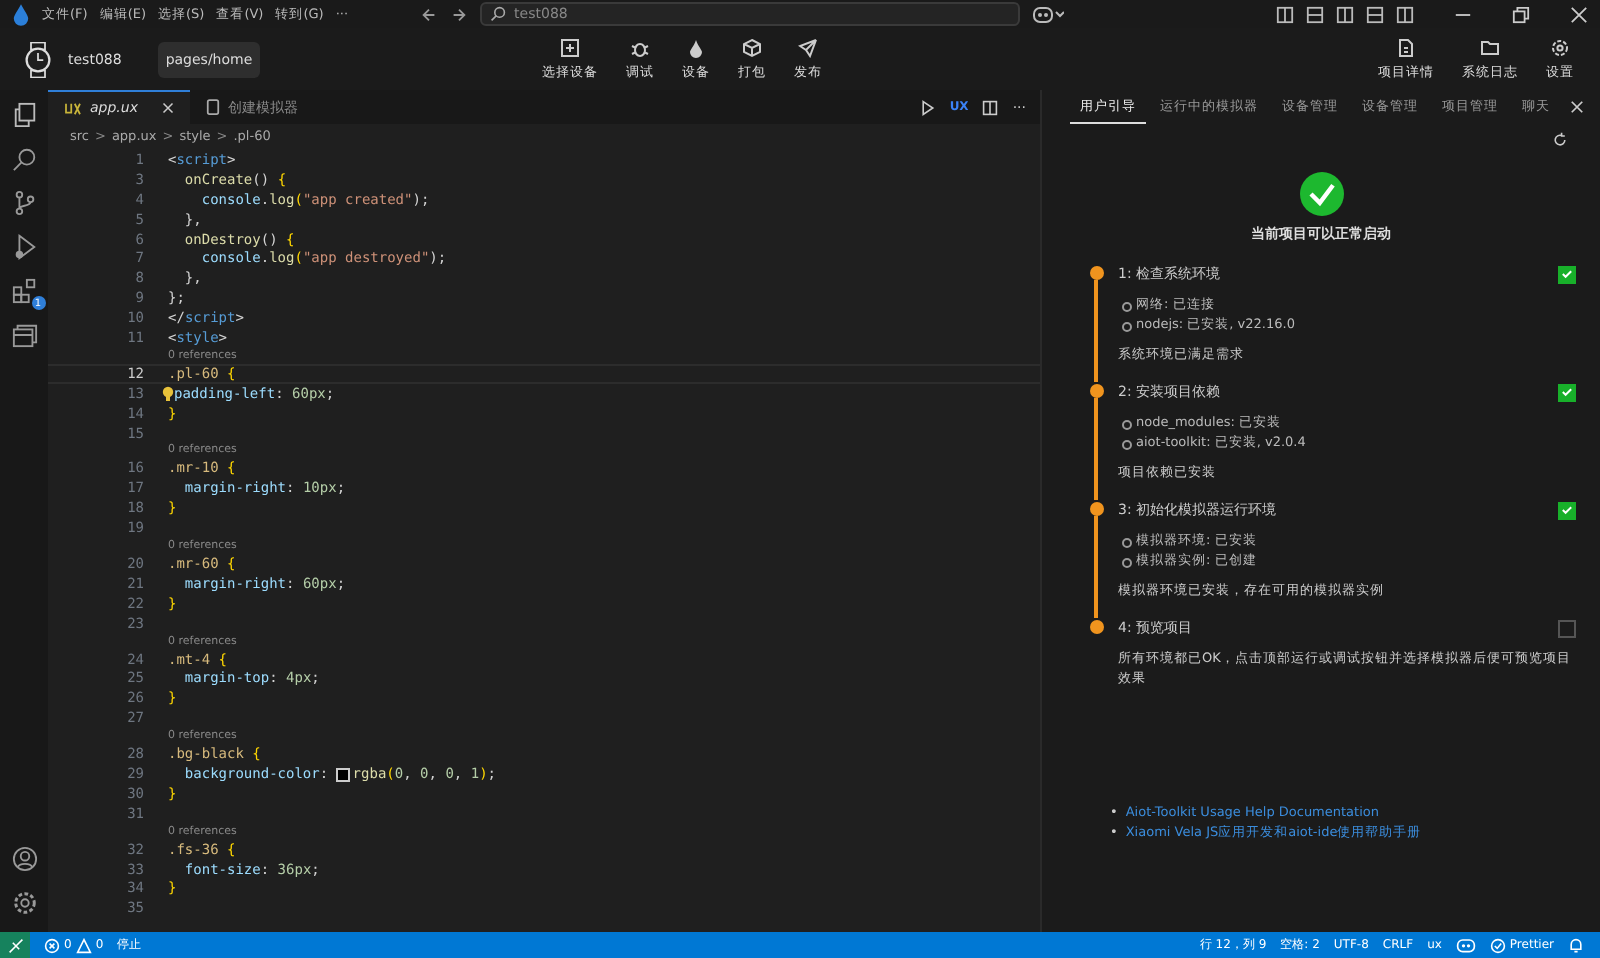 The image size is (1600, 958). What do you see at coordinates (24, 203) in the screenshot?
I see `branch-icon` at bounding box center [24, 203].